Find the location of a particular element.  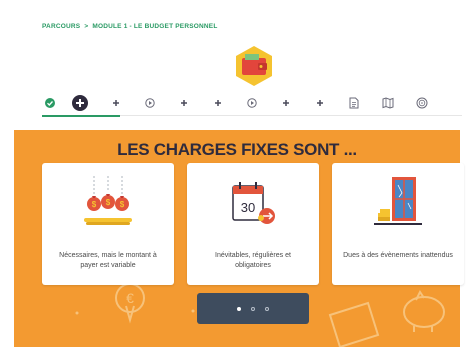

step-10-document-icon is located at coordinates (354, 103).